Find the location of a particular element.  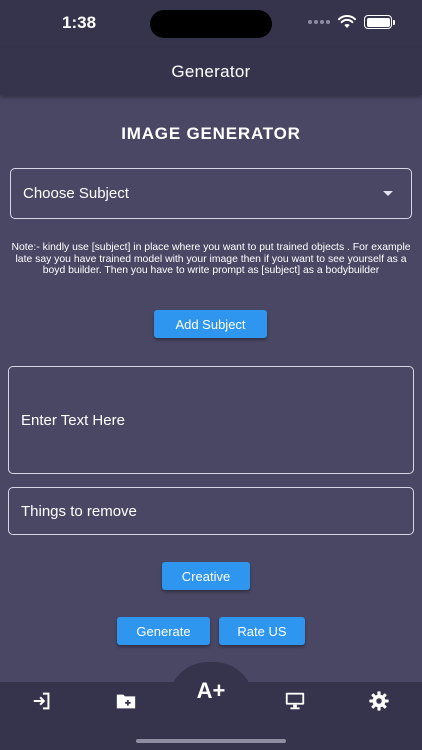

monitor-icon is located at coordinates (295, 701).